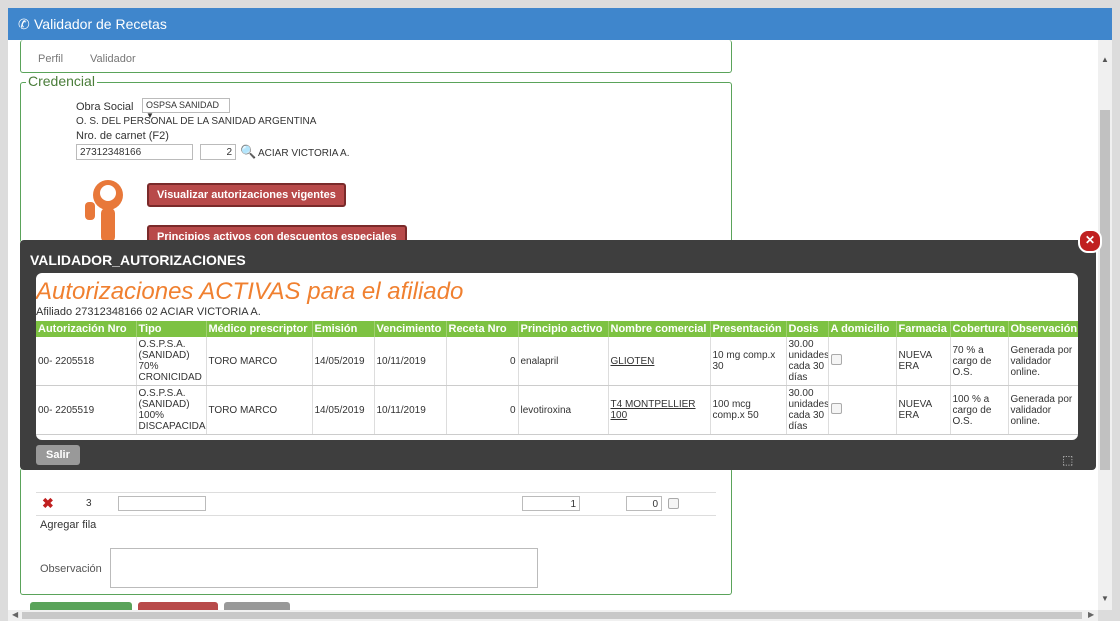 Image resolution: width=1120 pixels, height=621 pixels. I want to click on horizontal-scrollbar: ◀ ▶, so click(553, 615).